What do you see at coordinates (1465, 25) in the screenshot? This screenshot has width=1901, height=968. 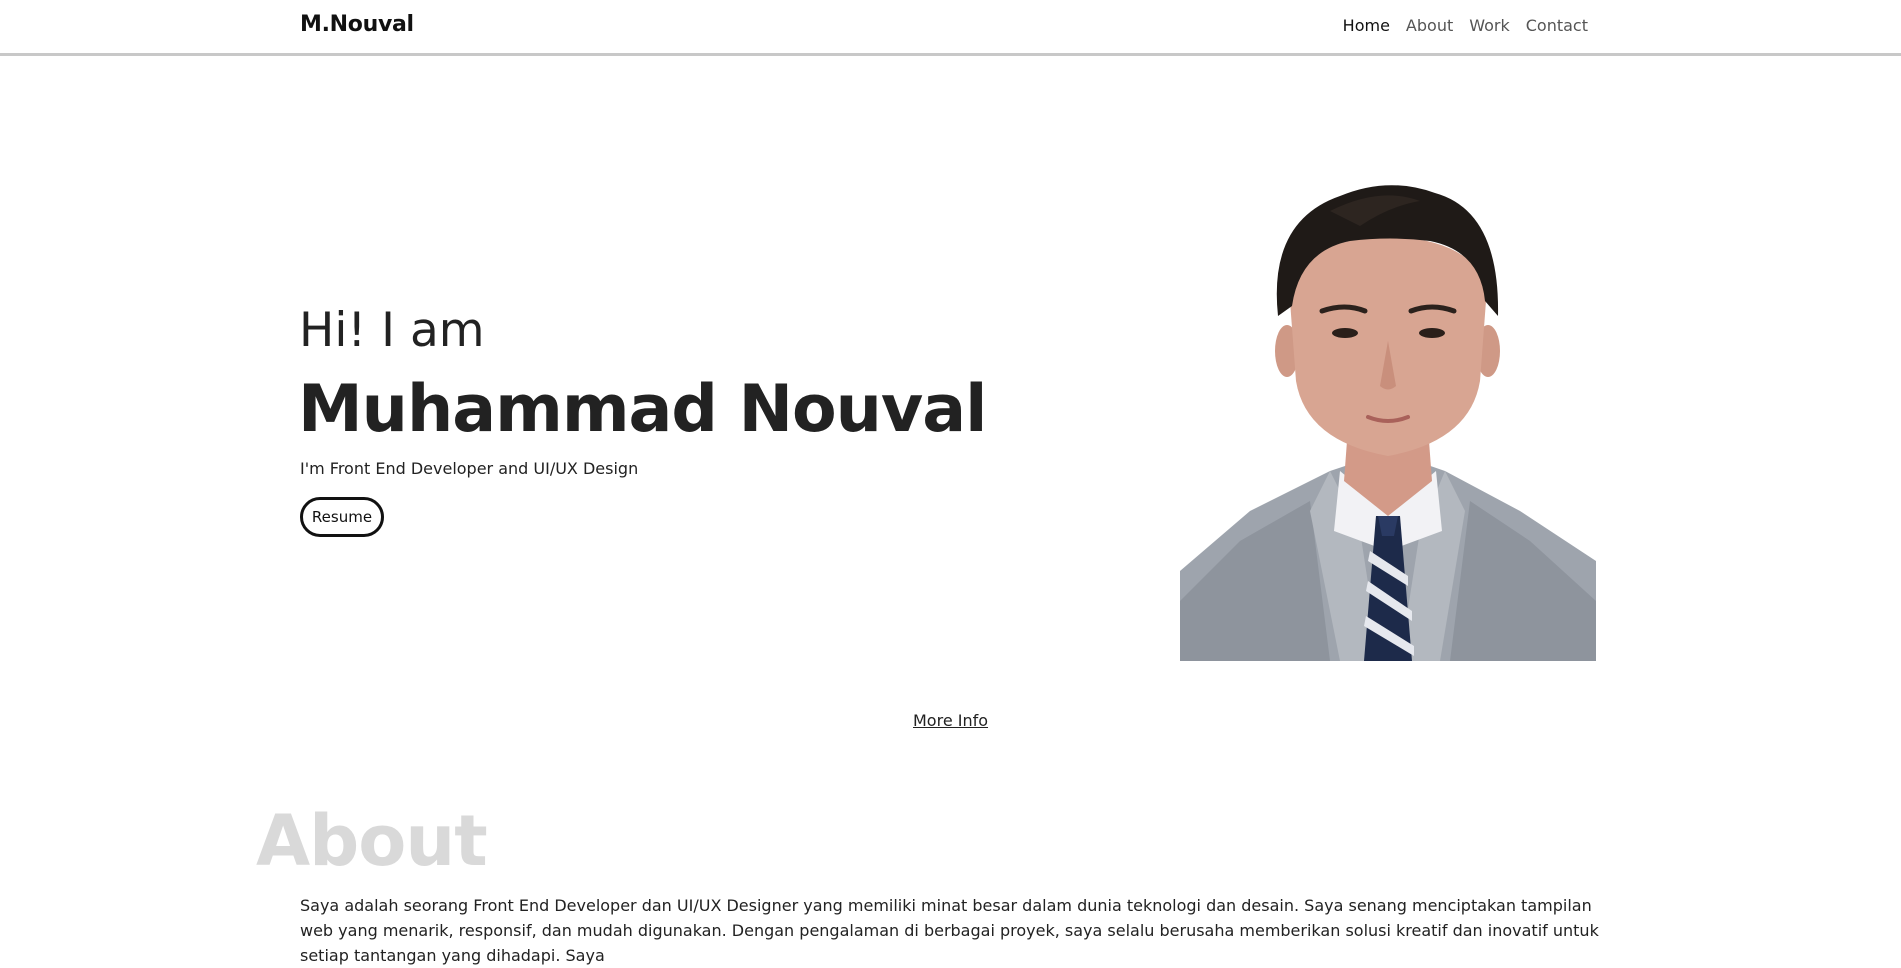 I see `nav-links: Home About Work Contact` at bounding box center [1465, 25].